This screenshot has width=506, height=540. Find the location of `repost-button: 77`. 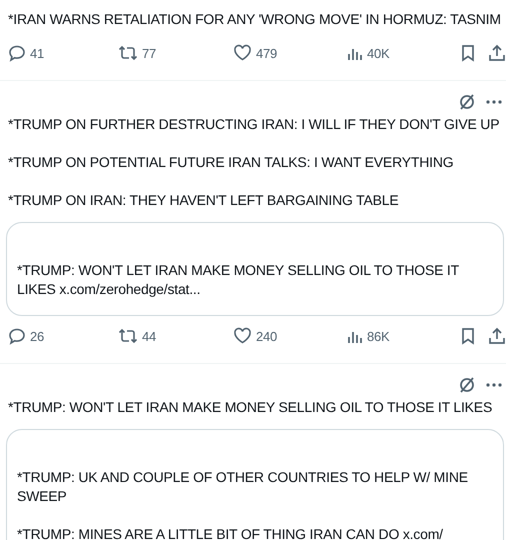

repost-button: 77 is located at coordinates (137, 53).